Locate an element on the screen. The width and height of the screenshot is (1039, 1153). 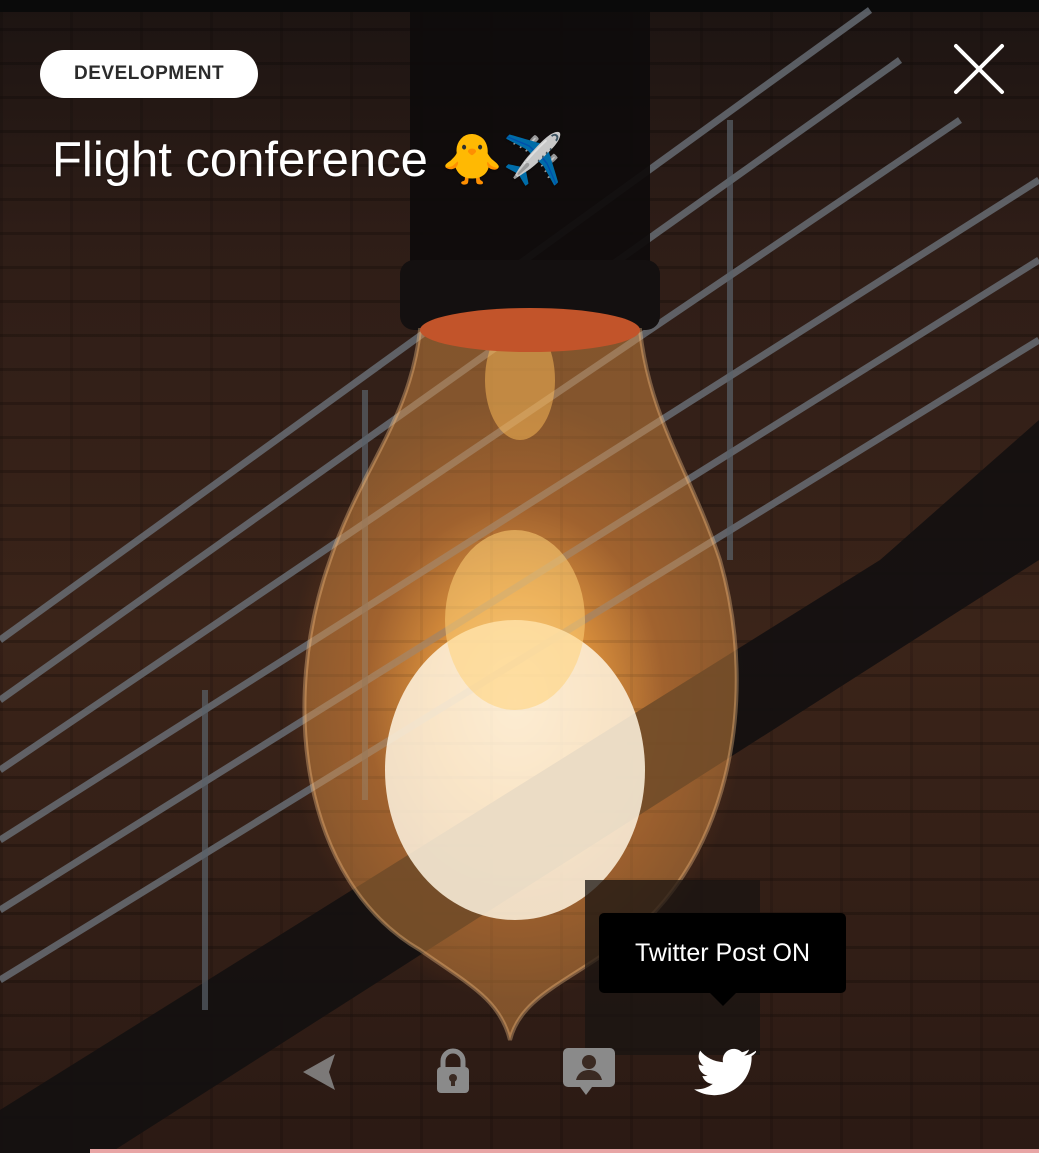
tooltip-arrow is located at coordinates (723, 999).